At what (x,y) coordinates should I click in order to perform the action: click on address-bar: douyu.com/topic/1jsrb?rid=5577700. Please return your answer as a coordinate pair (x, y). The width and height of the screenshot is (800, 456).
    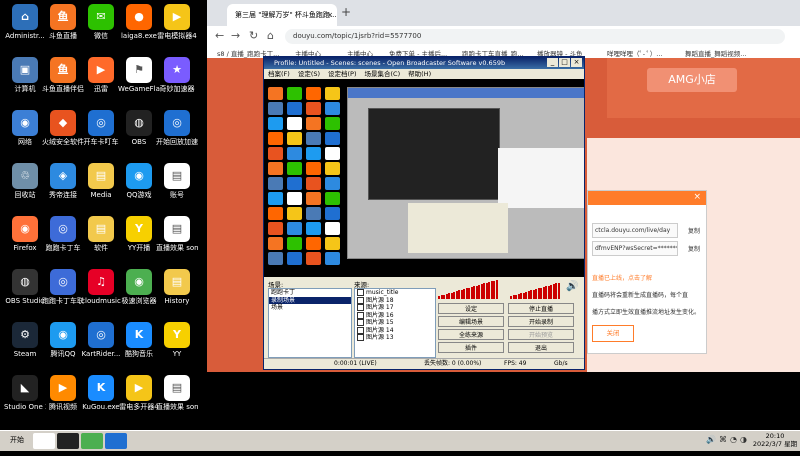
    Looking at the image, I should click on (535, 36).